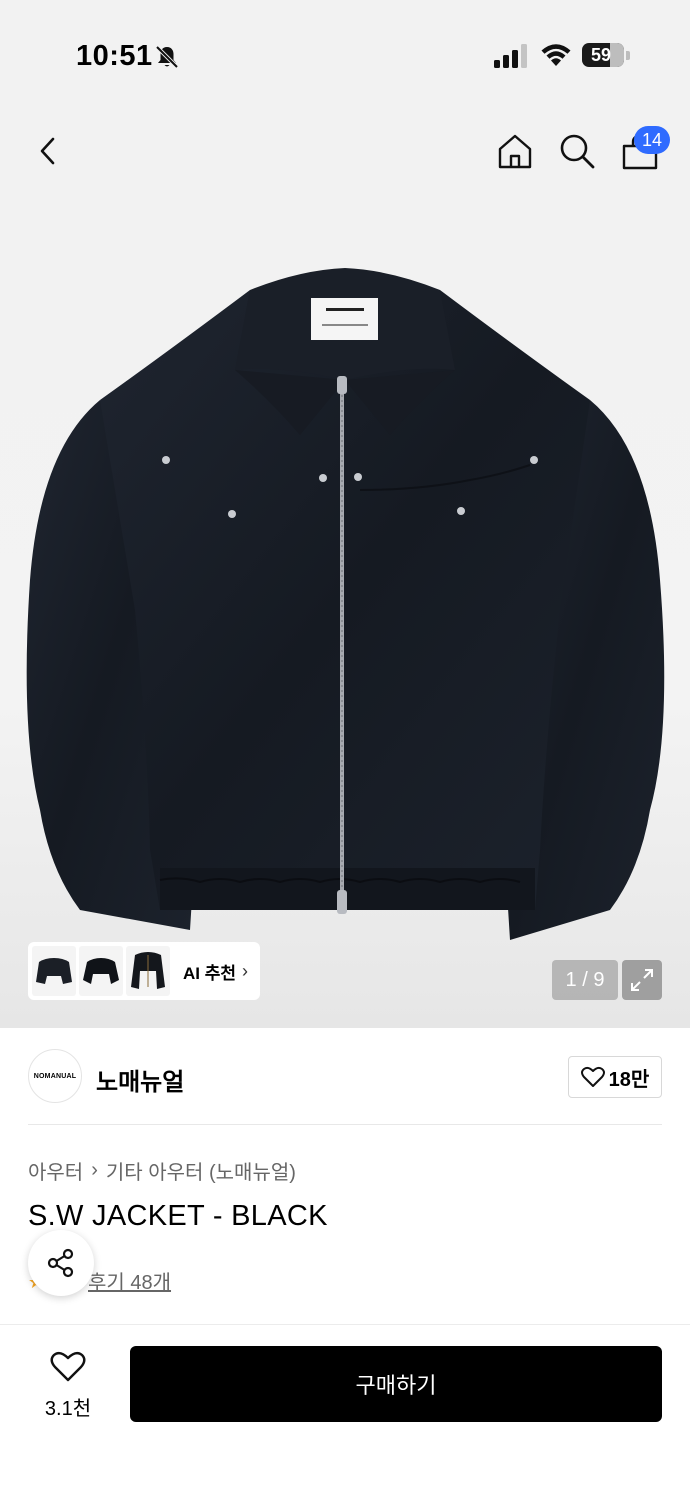 This screenshot has width=690, height=1500. What do you see at coordinates (515, 151) in the screenshot?
I see `home-icon` at bounding box center [515, 151].